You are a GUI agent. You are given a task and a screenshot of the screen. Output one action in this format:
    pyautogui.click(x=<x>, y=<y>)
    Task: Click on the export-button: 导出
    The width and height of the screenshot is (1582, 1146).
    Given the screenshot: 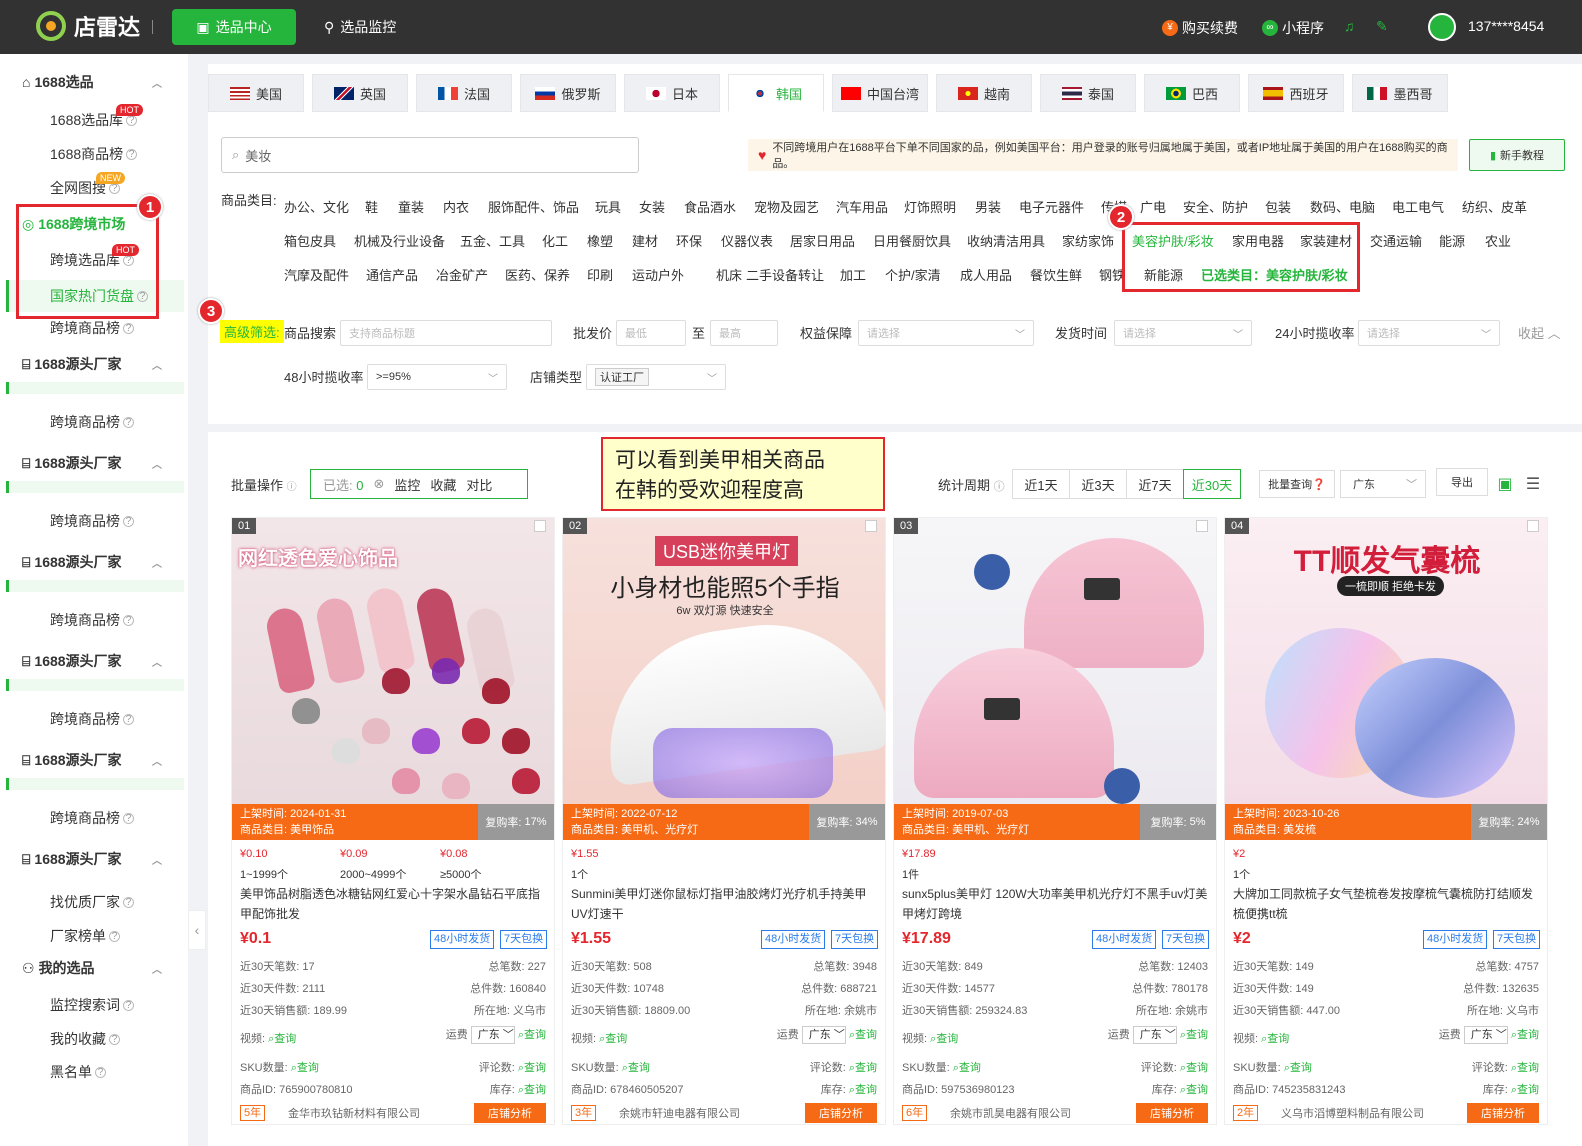 What is the action you would take?
    pyautogui.click(x=1462, y=482)
    